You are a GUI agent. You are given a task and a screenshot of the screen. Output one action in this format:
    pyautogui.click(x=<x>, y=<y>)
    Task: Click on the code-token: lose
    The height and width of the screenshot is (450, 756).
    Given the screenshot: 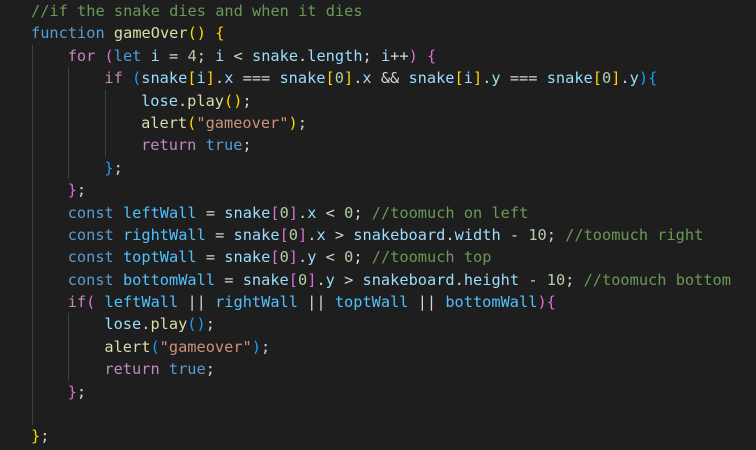 What is the action you would take?
    pyautogui.click(x=159, y=100)
    